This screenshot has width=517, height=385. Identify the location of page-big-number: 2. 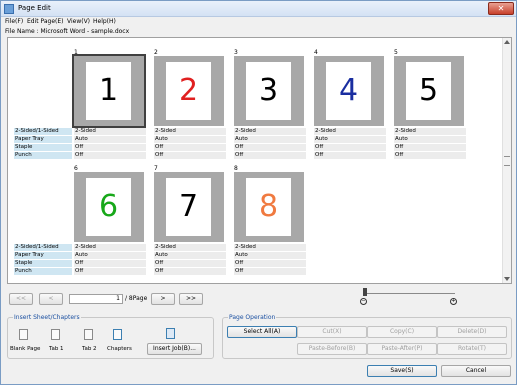
(188, 90).